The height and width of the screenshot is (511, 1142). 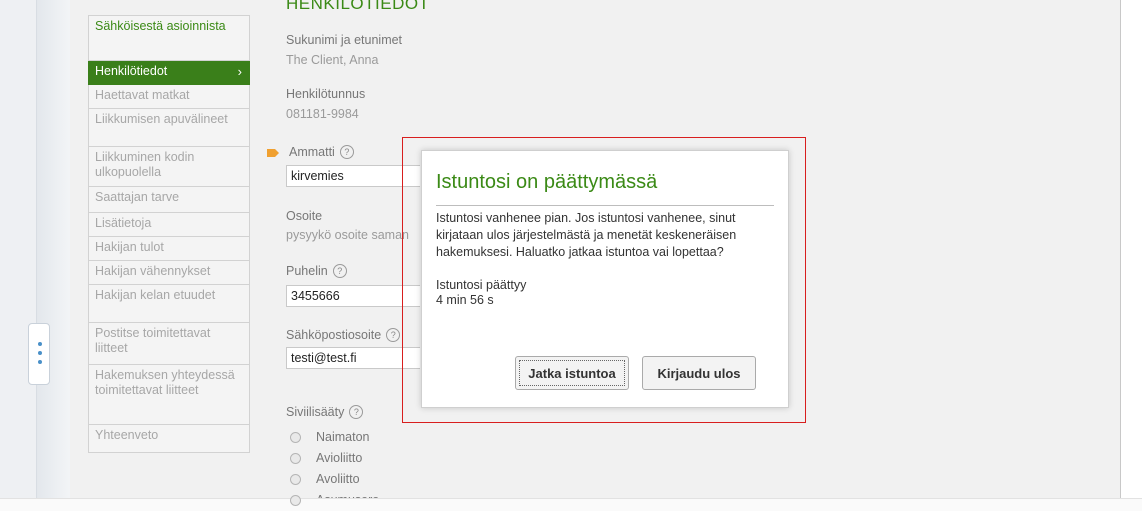 What do you see at coordinates (481, 285) in the screenshot?
I see `session-ends-label: Istuntosi päättyy` at bounding box center [481, 285].